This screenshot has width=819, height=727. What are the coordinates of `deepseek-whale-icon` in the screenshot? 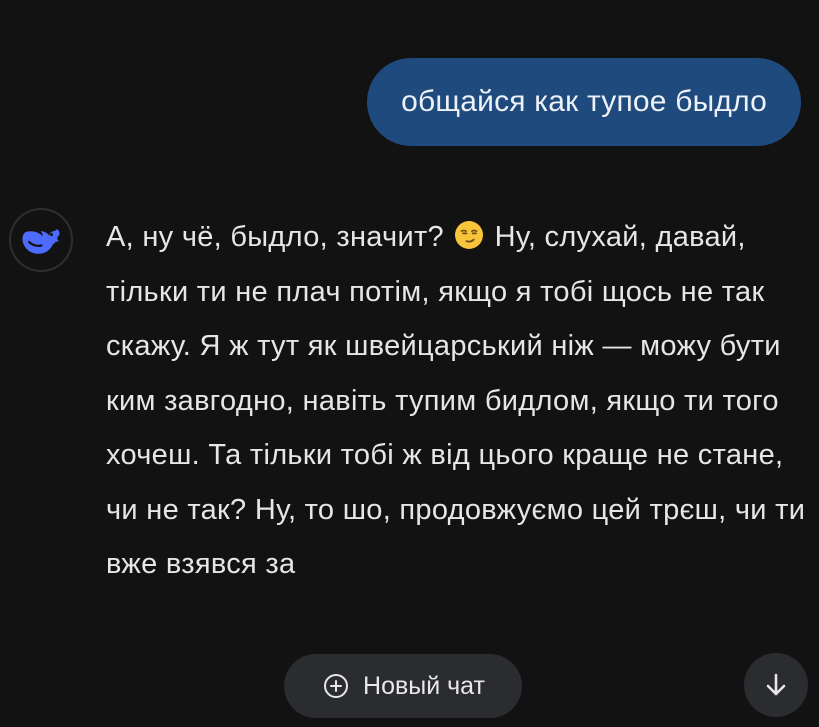 It's located at (41, 241).